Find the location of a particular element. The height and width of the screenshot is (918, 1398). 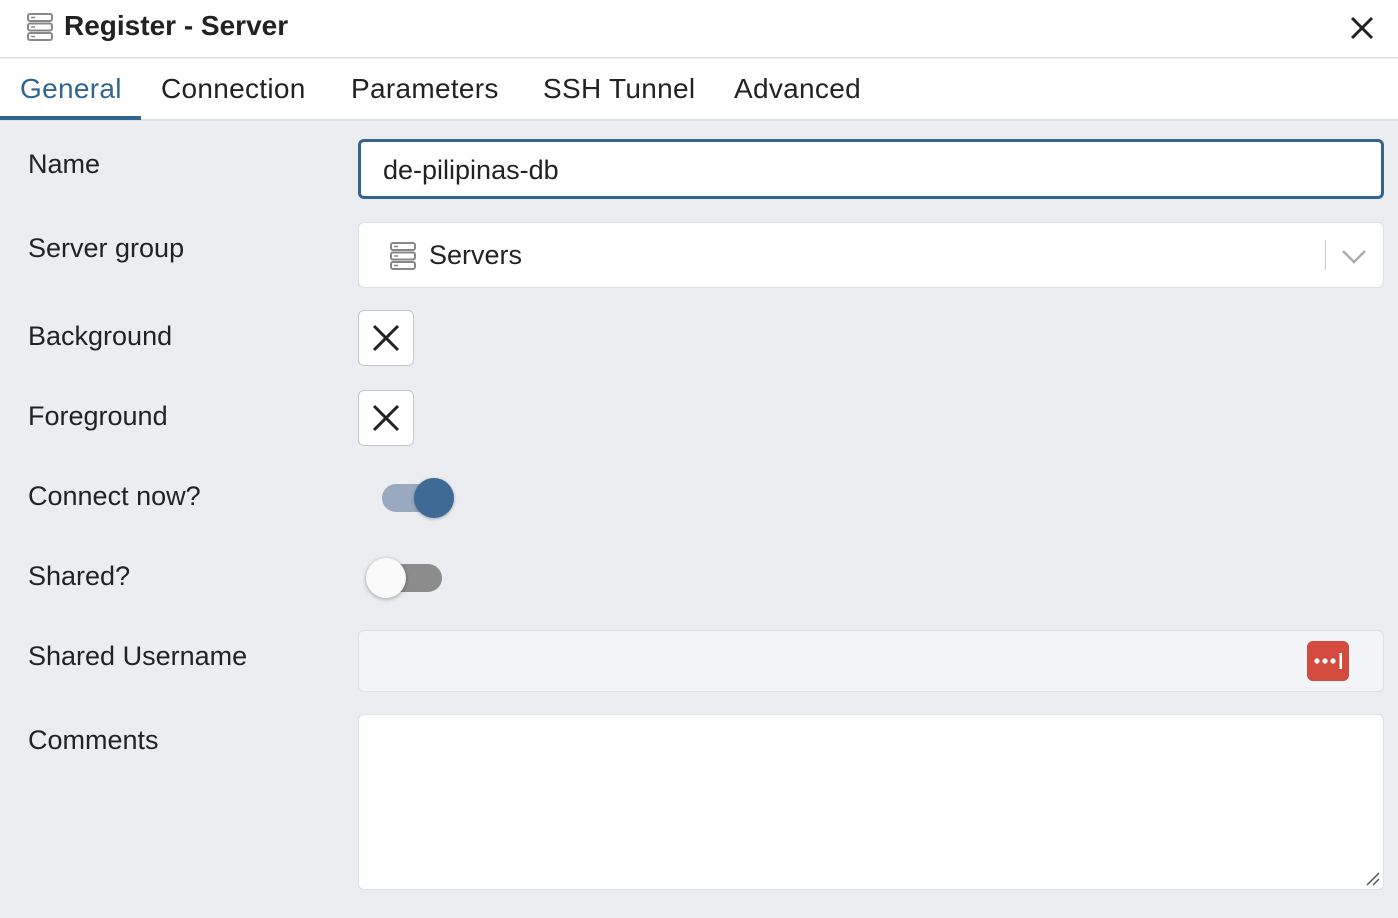

connect-now-label: Connect now? is located at coordinates (114, 496).